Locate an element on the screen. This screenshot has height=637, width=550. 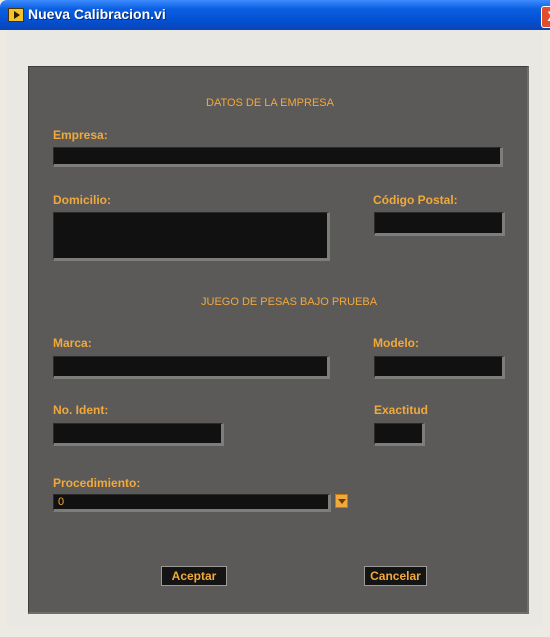
marca-field is located at coordinates (191, 367).